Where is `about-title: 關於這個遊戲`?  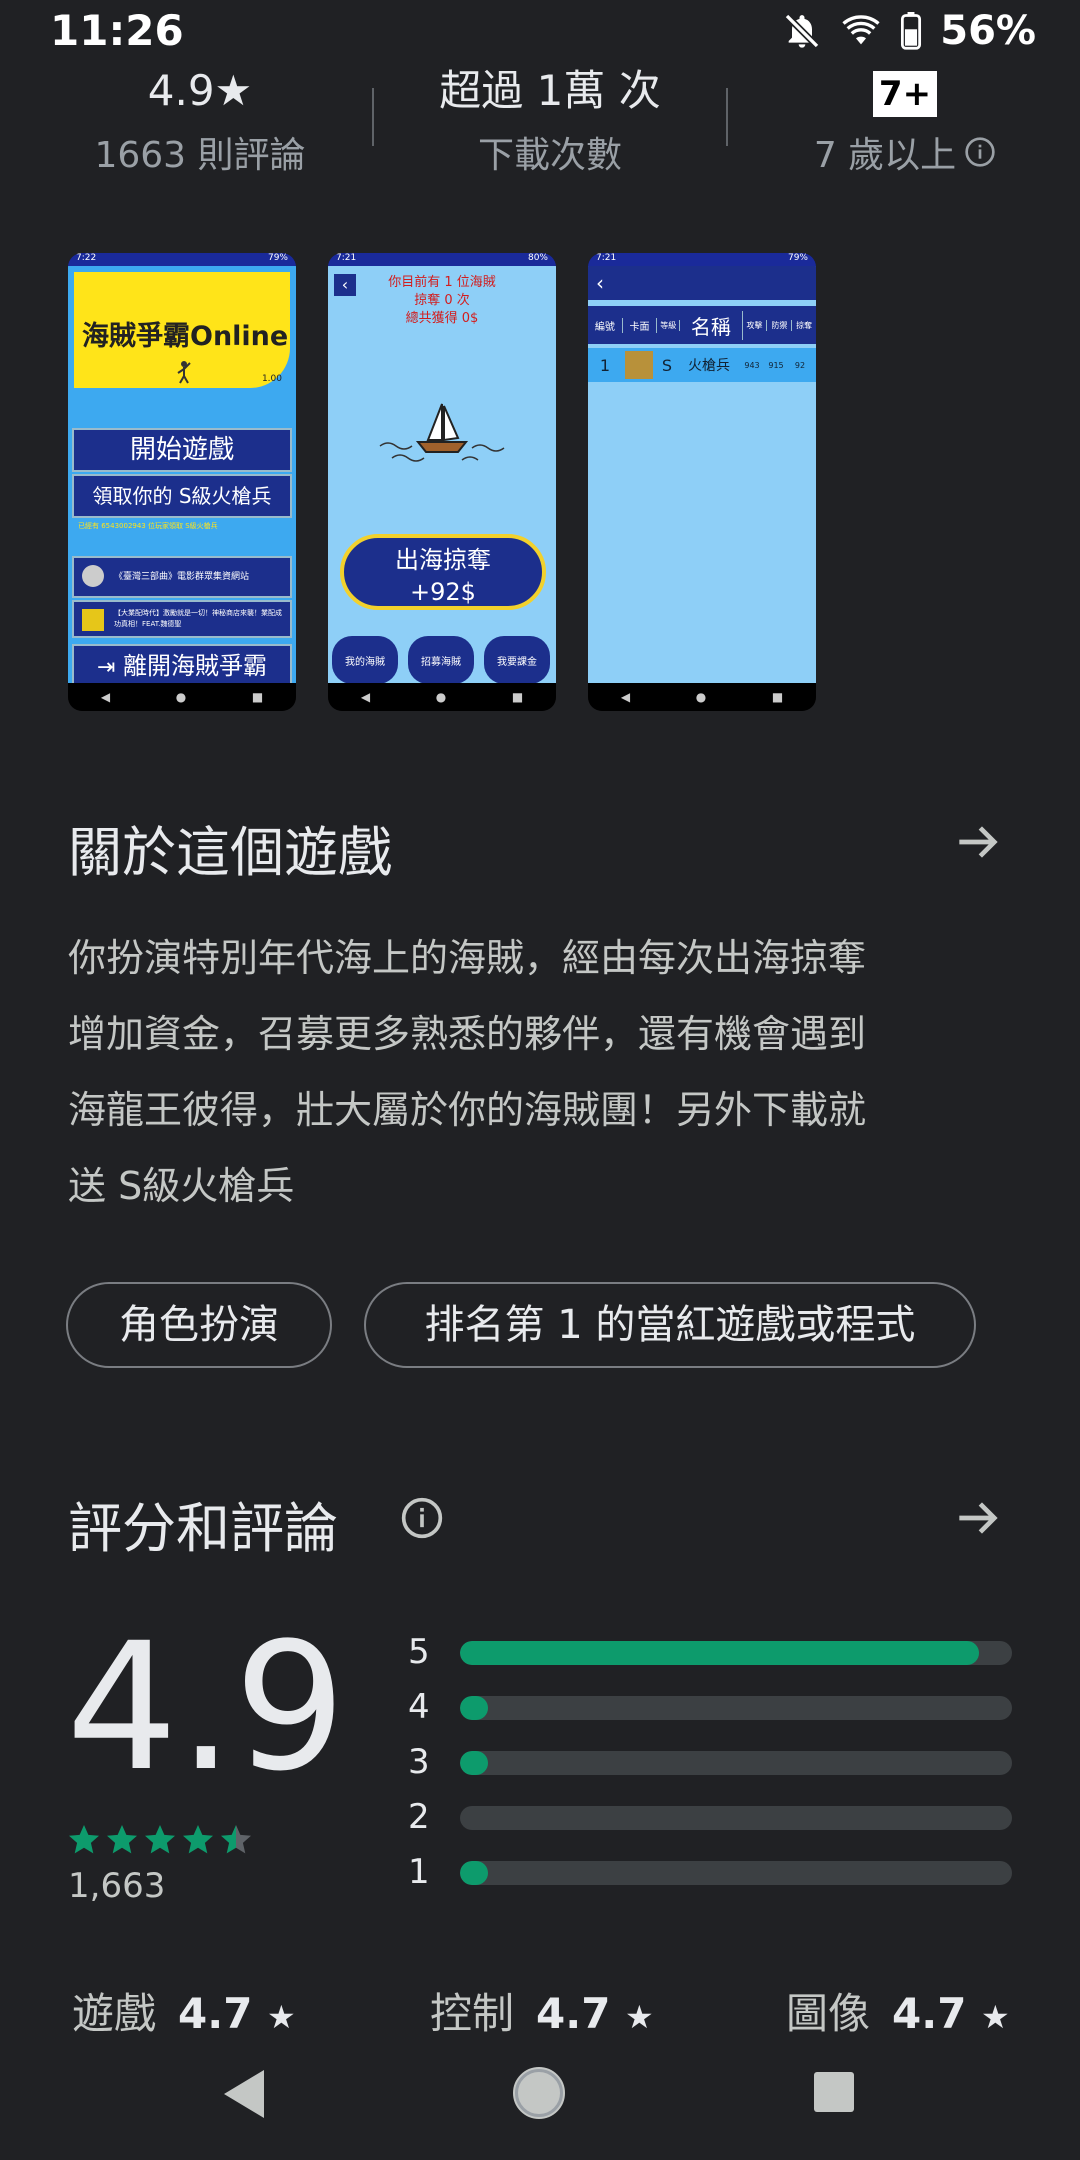 about-title: 關於這個遊戲 is located at coordinates (230, 852).